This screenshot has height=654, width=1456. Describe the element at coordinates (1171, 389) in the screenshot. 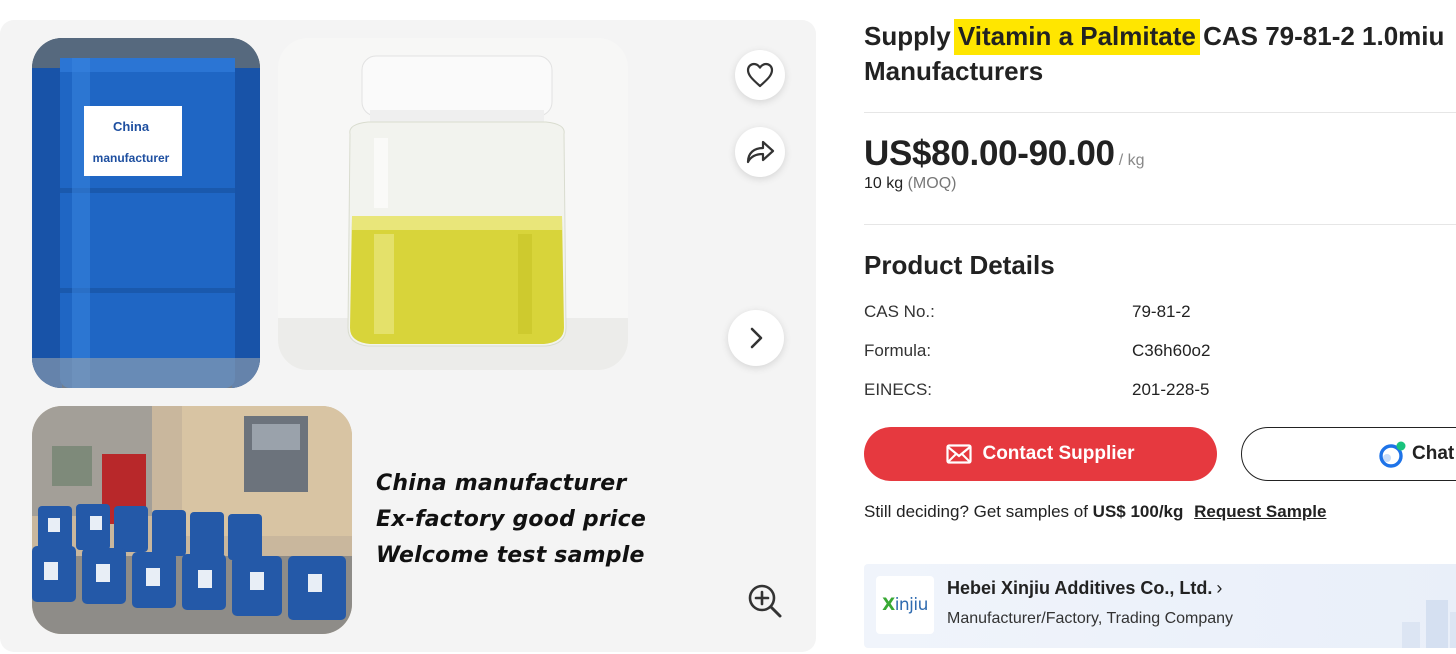

I see `detail-value: 201-228-5` at that location.